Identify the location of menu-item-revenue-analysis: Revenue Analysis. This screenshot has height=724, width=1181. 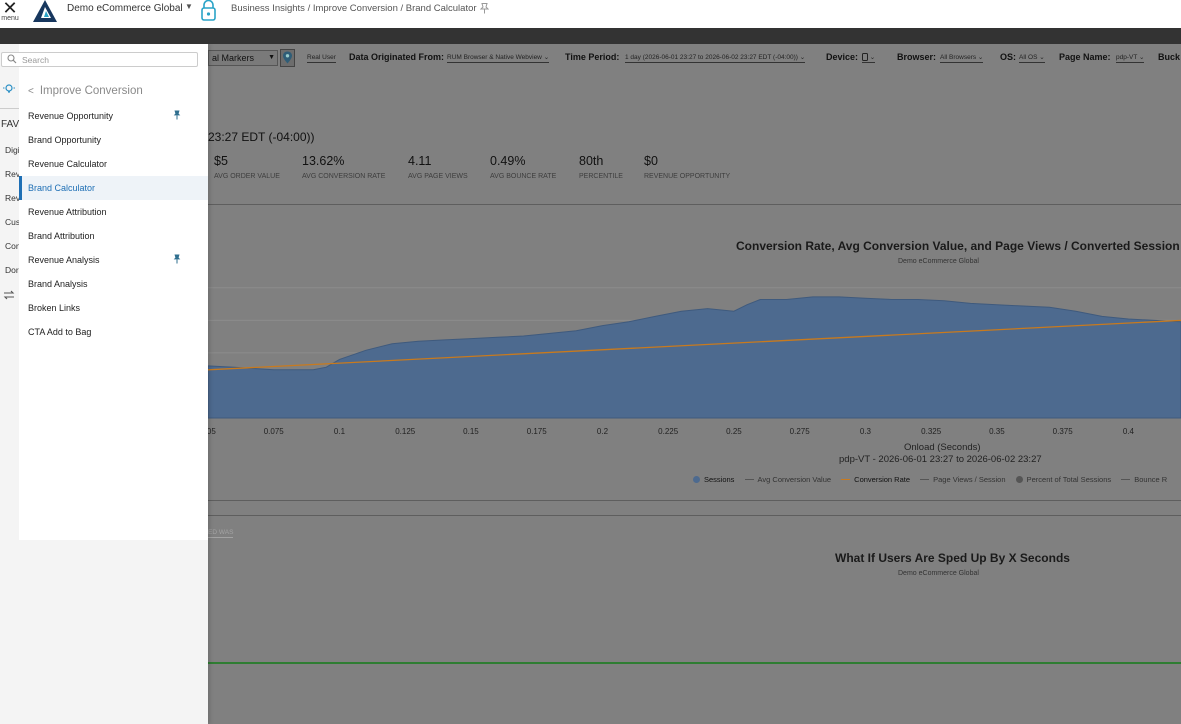
(113, 260).